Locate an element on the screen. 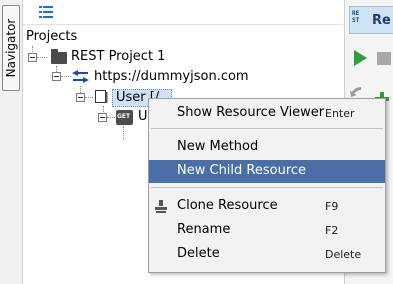  menu-item-label: Show Resource Viewer is located at coordinates (251, 112).